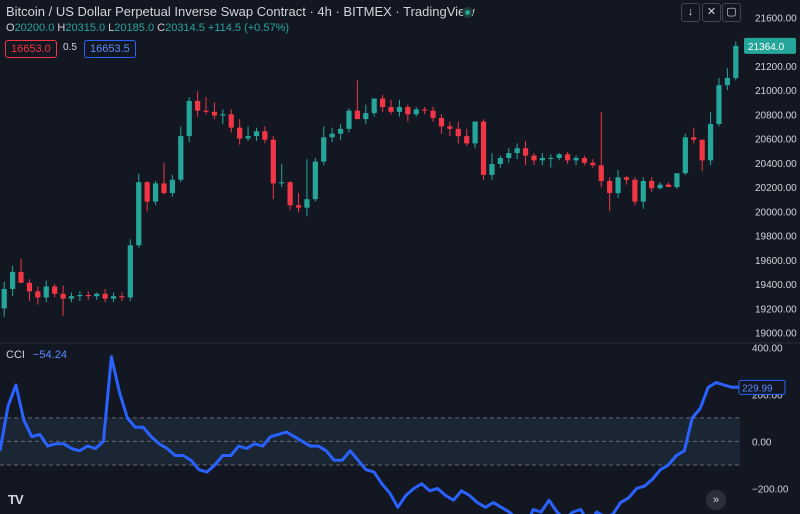 The image size is (800, 514). What do you see at coordinates (16, 499) in the screenshot?
I see `tradingview-logo: TV` at bounding box center [16, 499].